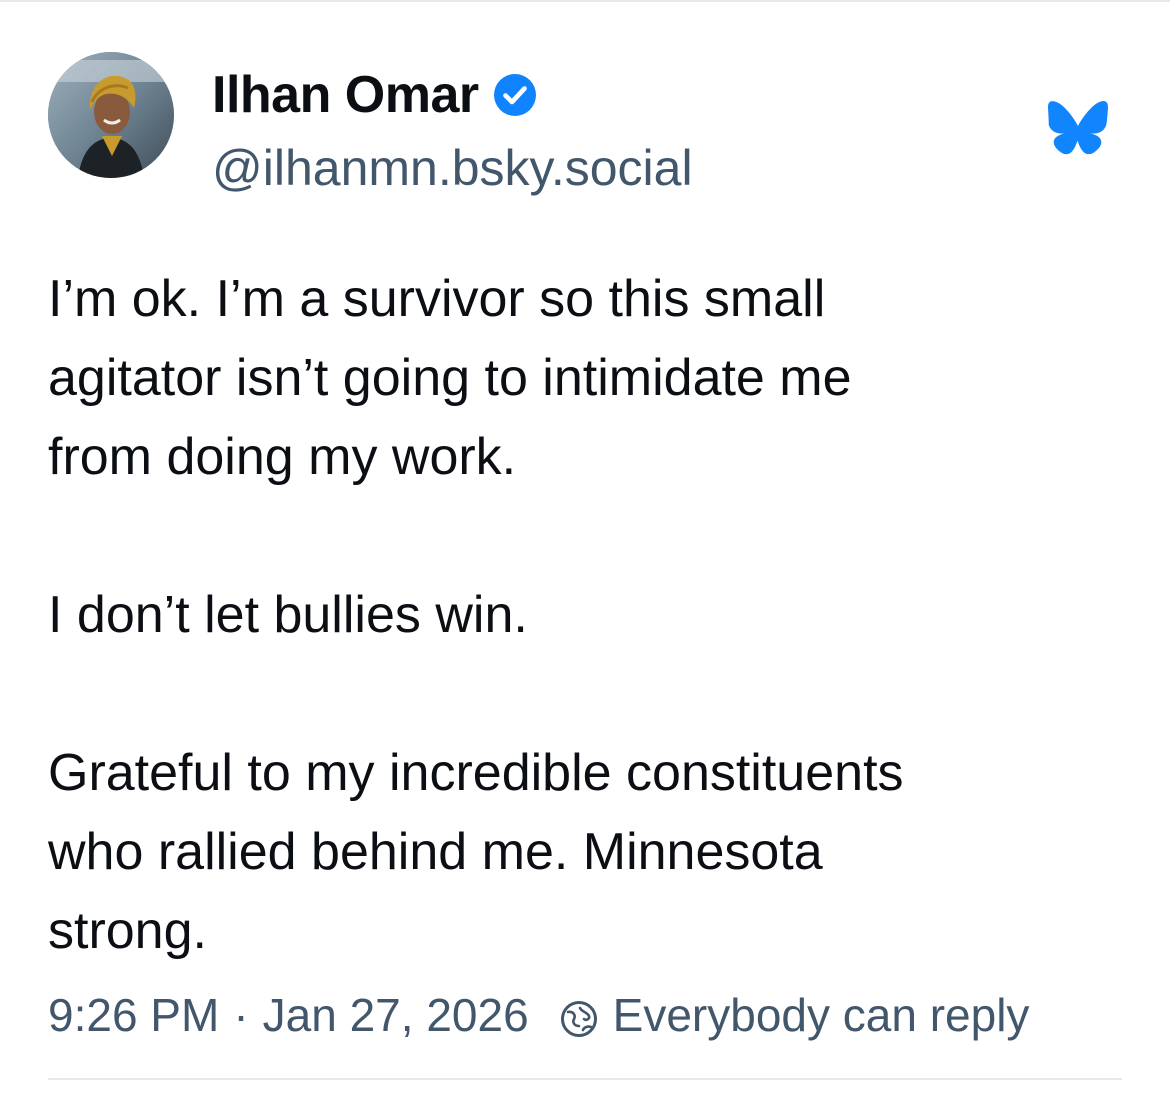 This screenshot has width=1170, height=1099. Describe the element at coordinates (579, 1016) in the screenshot. I see `reply-settings-icon` at that location.